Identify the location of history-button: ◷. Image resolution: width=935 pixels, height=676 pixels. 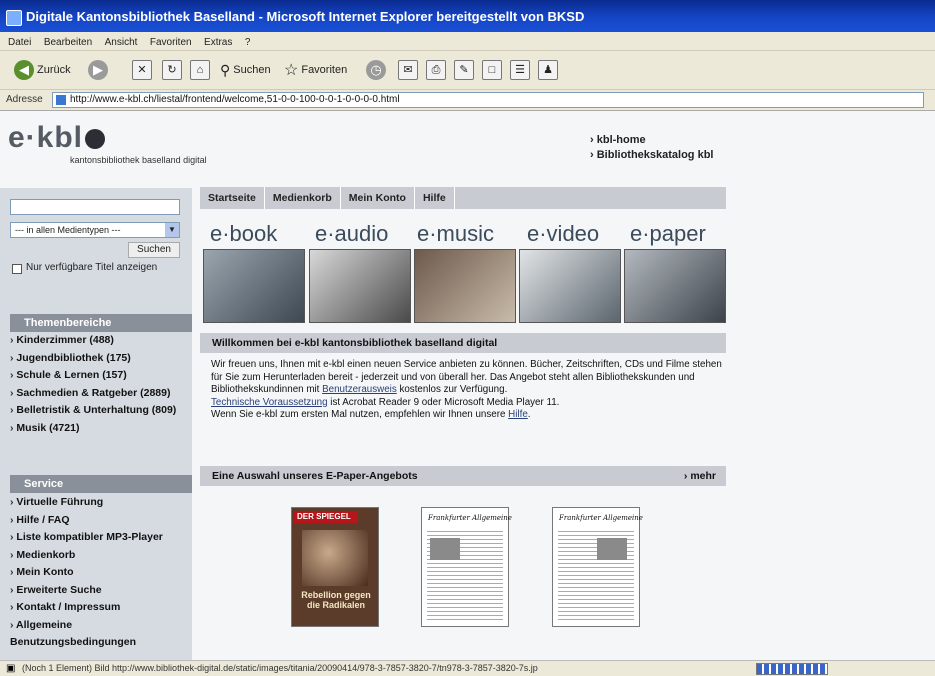
(377, 70).